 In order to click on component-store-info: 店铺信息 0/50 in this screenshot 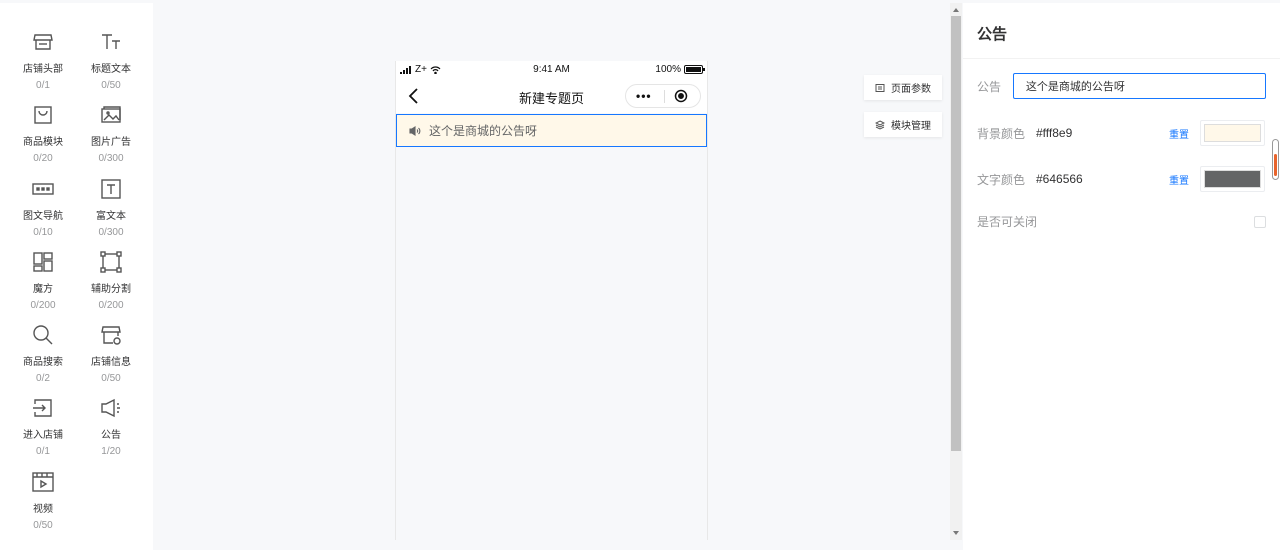, I will do `click(111, 355)`.